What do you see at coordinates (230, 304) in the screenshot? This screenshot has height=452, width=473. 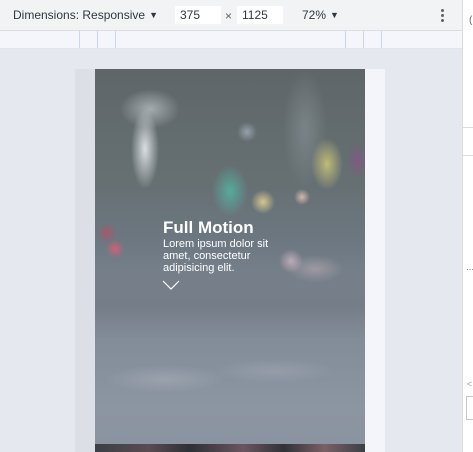 I see `hero-background-street` at bounding box center [230, 304].